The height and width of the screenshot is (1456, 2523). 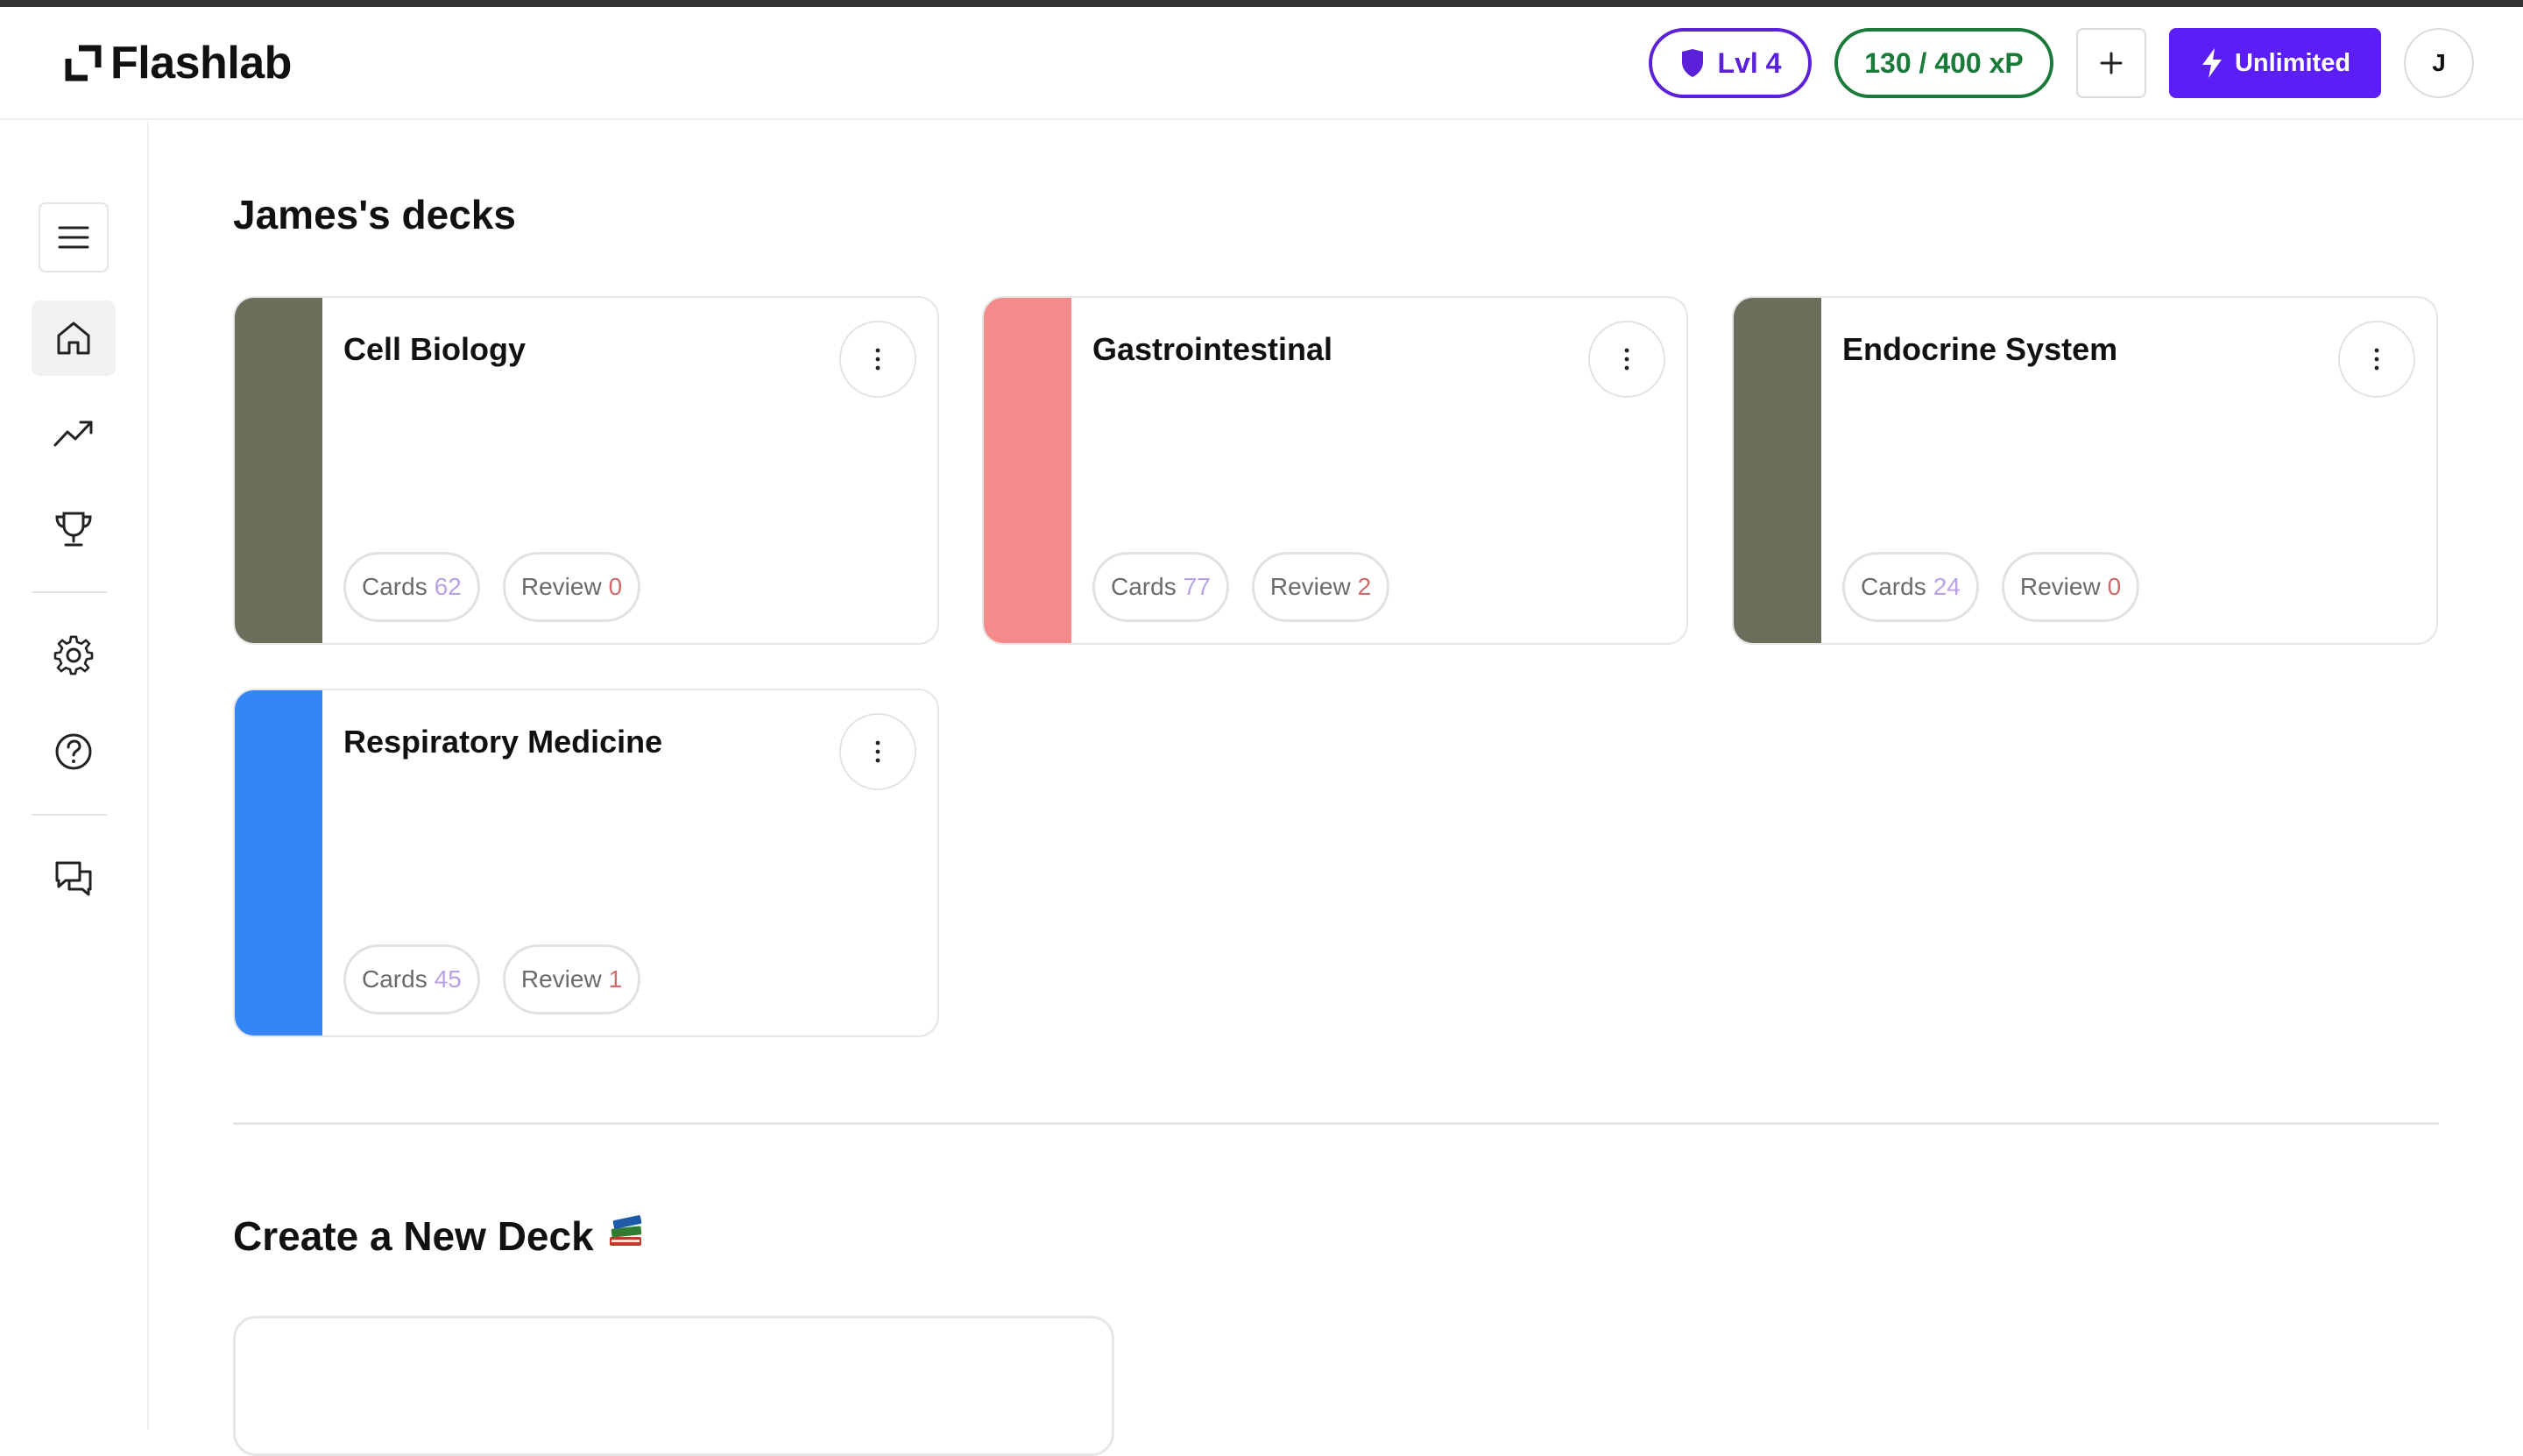 I want to click on unlimited-button: Unlimited, so click(x=2275, y=63).